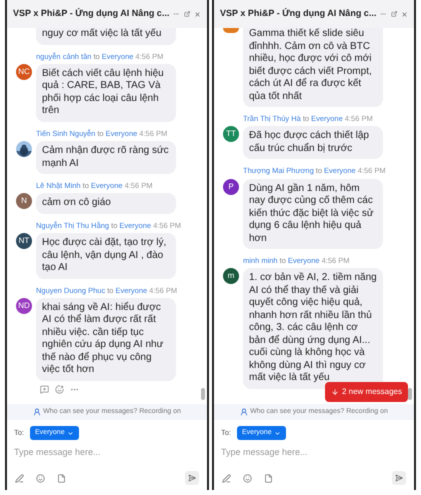 The height and width of the screenshot is (495, 421). What do you see at coordinates (106, 203) in the screenshot?
I see `message-bubble: cảm ơn cô giáo` at bounding box center [106, 203].